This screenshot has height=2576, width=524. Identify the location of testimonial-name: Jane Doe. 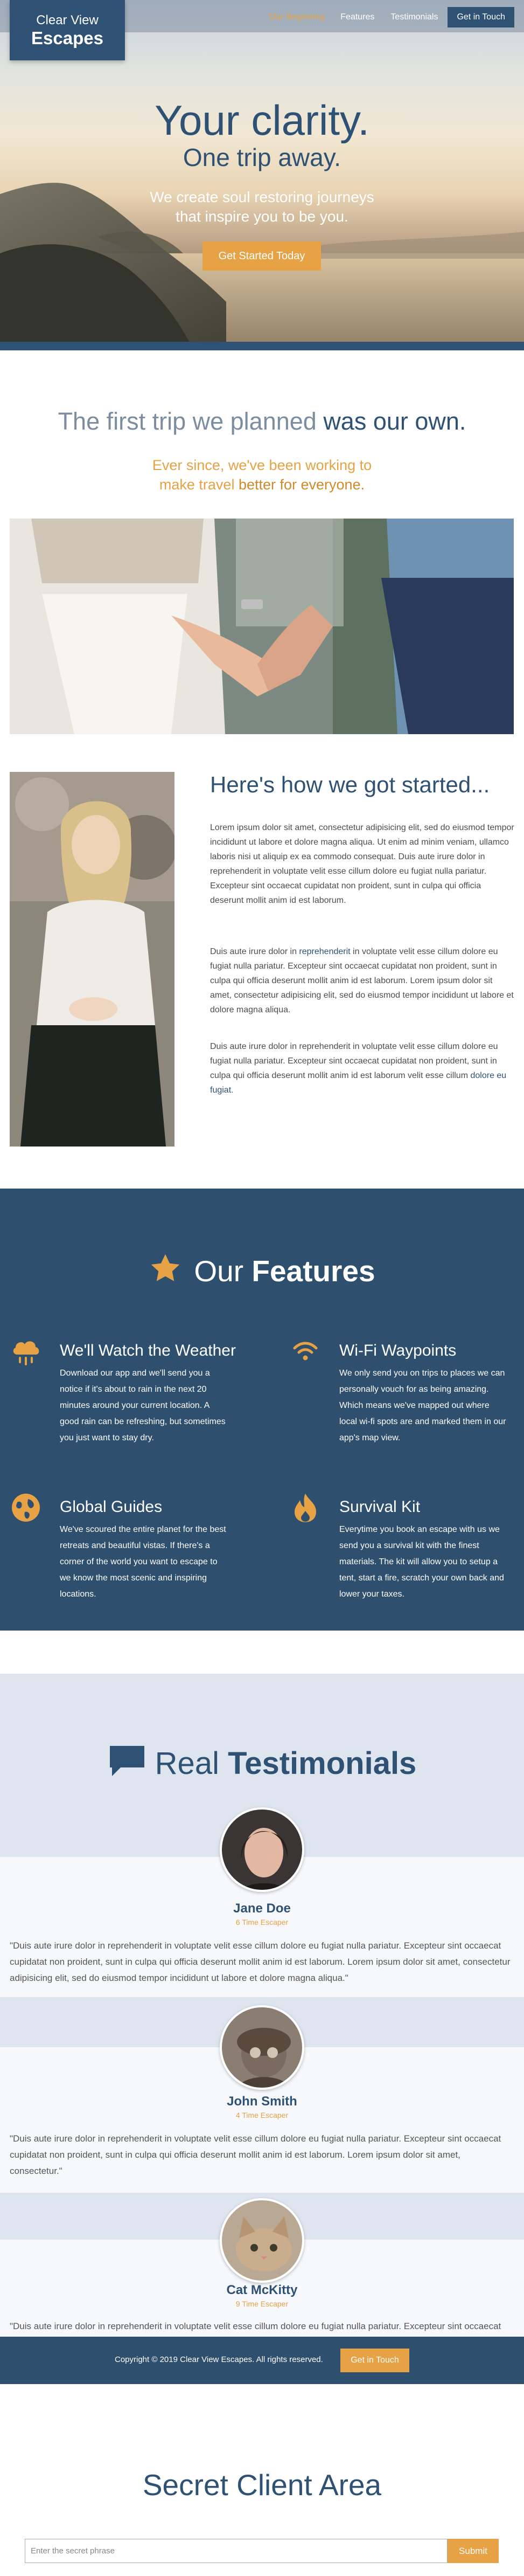
(262, 1908).